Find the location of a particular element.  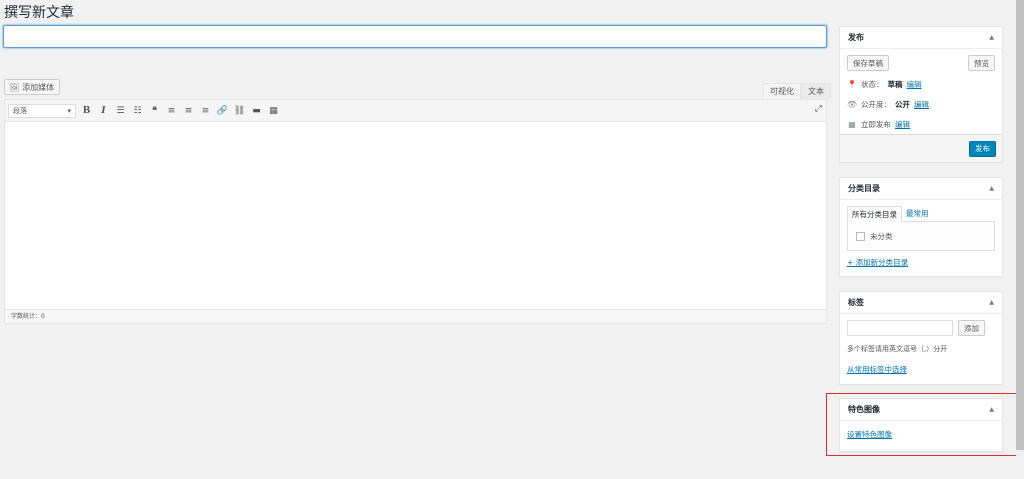

publish-actions: 发布 is located at coordinates (921, 148).